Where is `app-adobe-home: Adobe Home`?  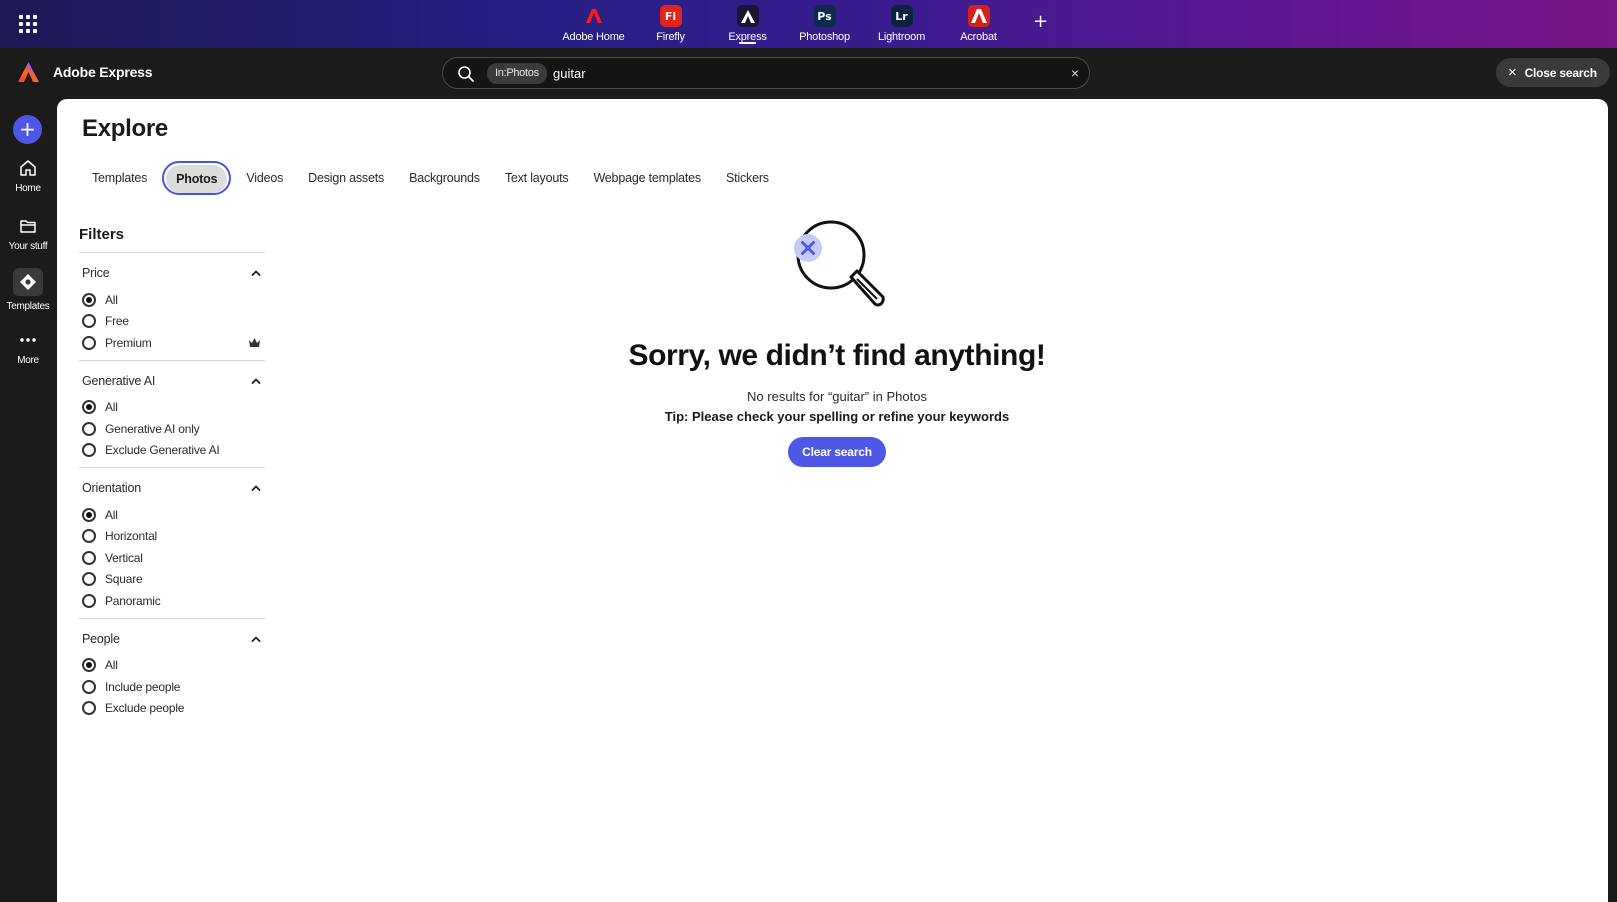 app-adobe-home: Adobe Home is located at coordinates (593, 24).